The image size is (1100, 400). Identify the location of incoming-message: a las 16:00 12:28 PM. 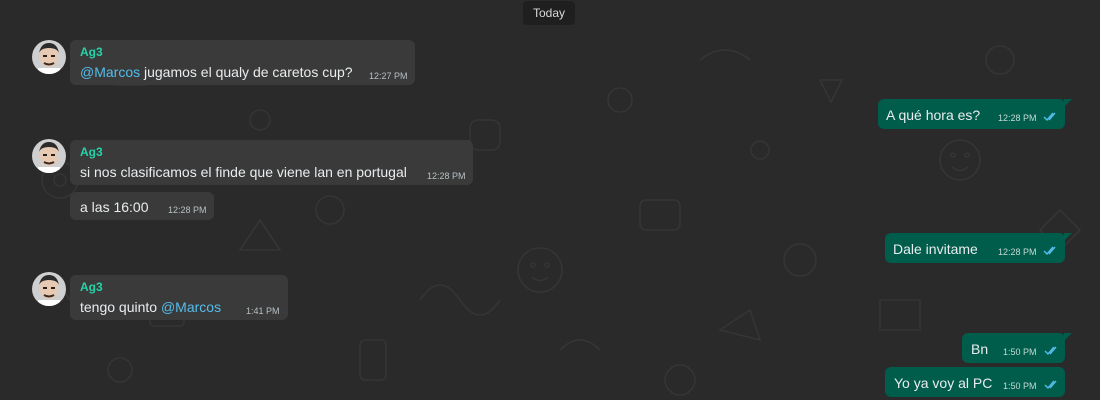
(142, 206).